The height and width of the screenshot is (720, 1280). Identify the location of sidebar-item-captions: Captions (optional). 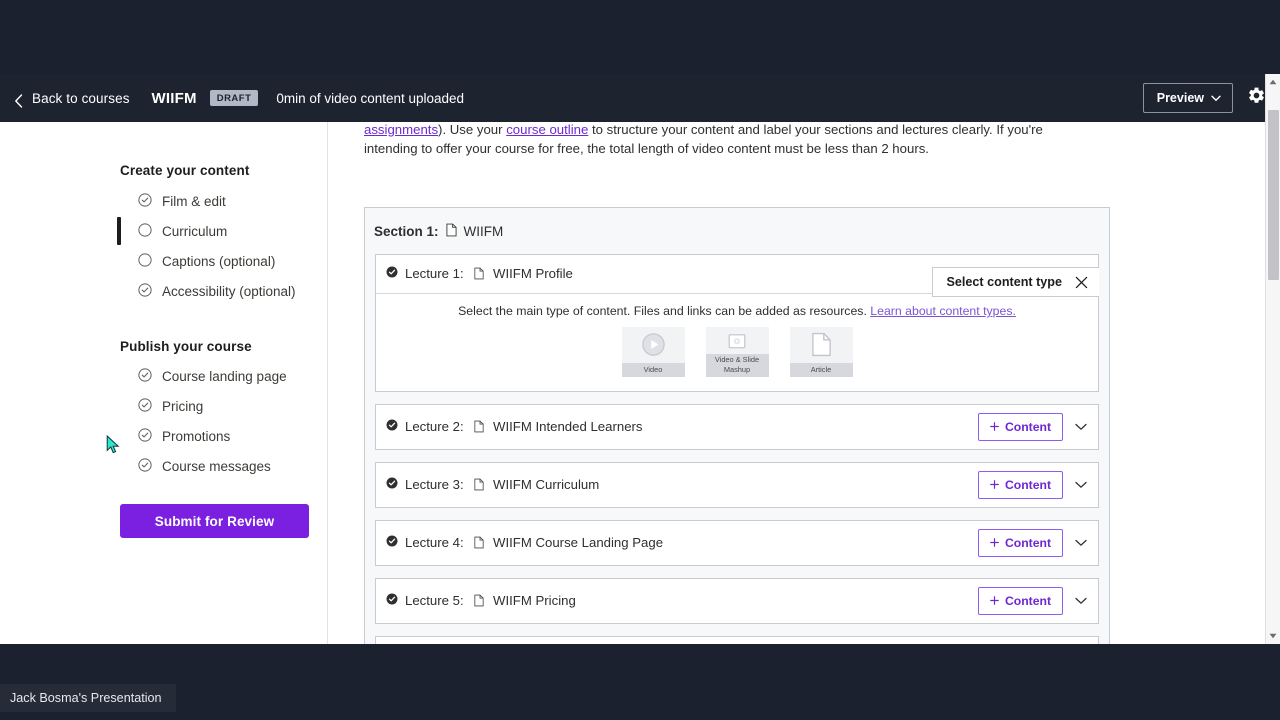
(238, 261).